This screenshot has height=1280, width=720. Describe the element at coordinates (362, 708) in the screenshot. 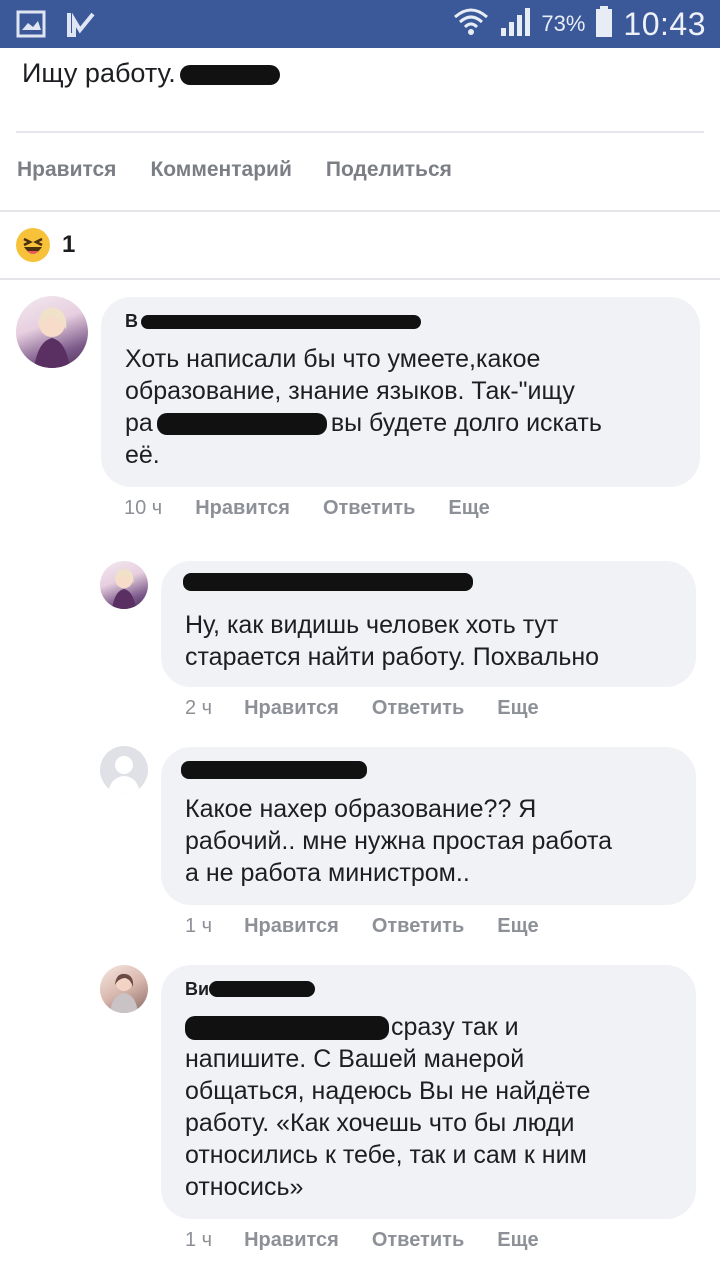

I see `comment-meta: 2 ч Нравится Ответить Еще` at that location.